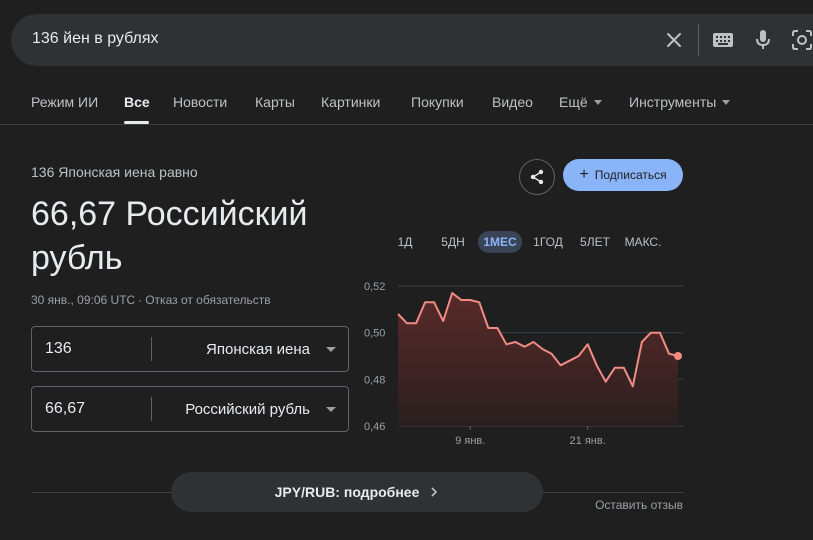  What do you see at coordinates (275, 102) in the screenshot?
I see `tab-maps: Карты` at bounding box center [275, 102].